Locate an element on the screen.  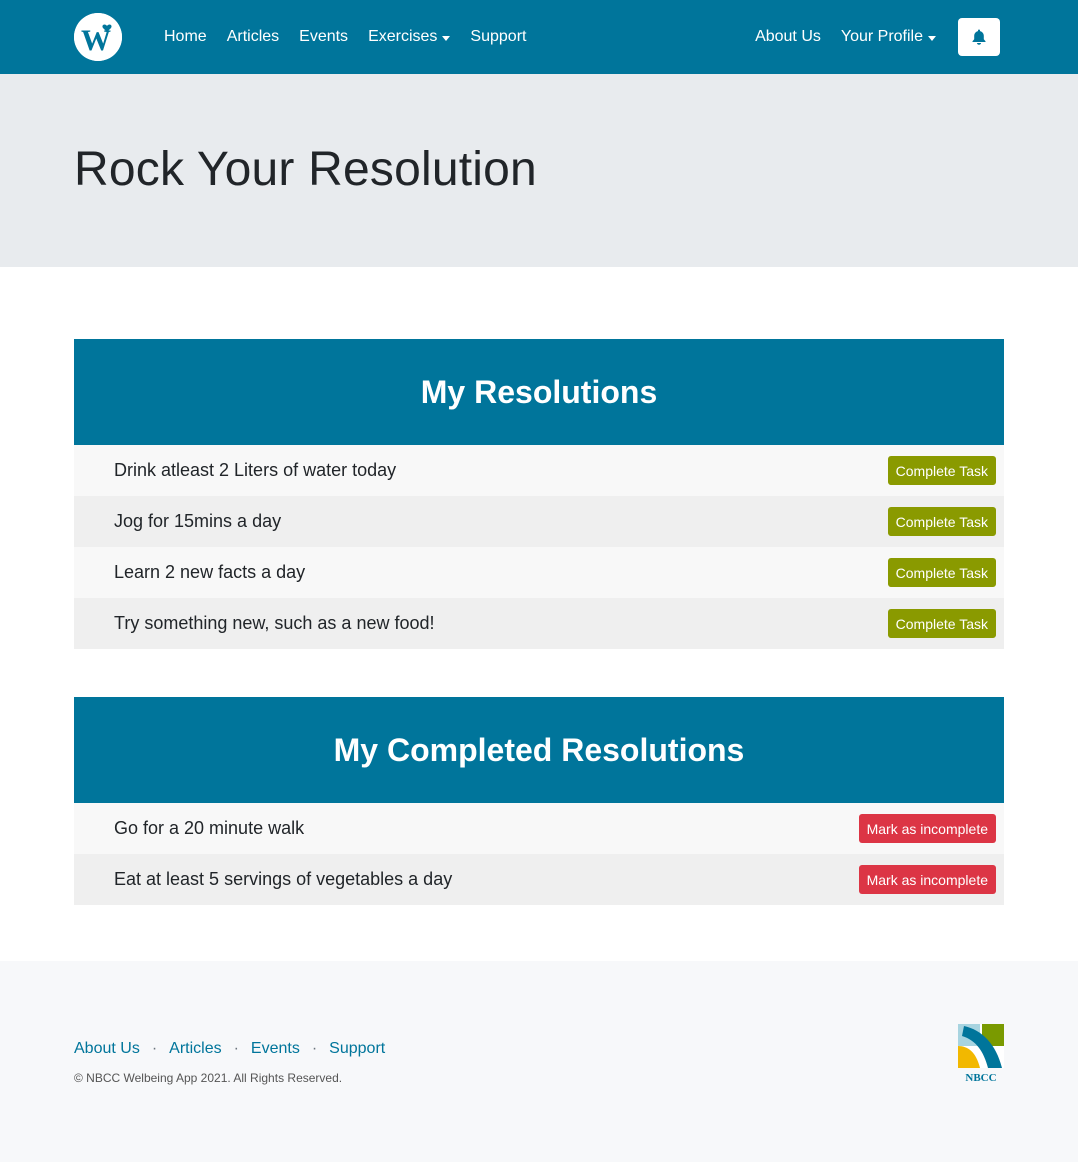
nav-about-us: About Us is located at coordinates (788, 37).